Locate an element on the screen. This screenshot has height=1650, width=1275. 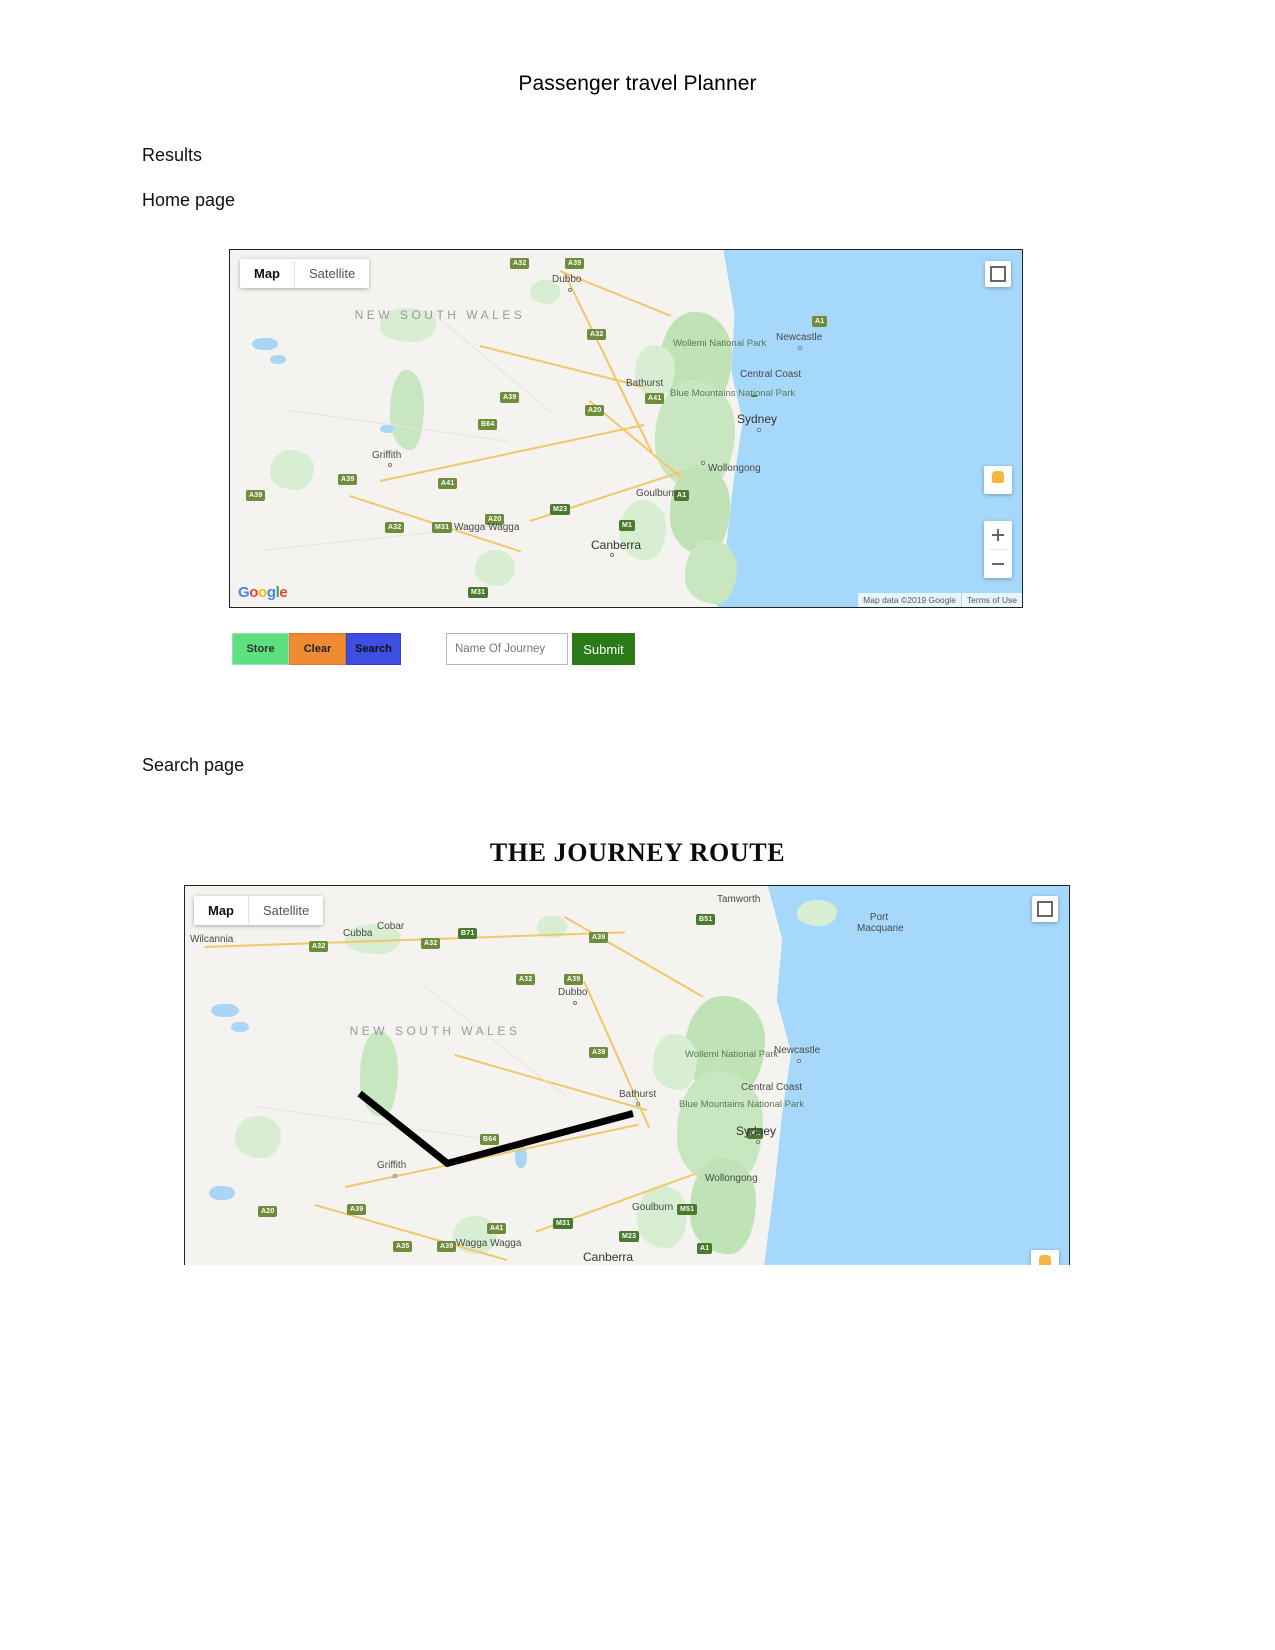
route-shield: B51 is located at coordinates (706, 919).